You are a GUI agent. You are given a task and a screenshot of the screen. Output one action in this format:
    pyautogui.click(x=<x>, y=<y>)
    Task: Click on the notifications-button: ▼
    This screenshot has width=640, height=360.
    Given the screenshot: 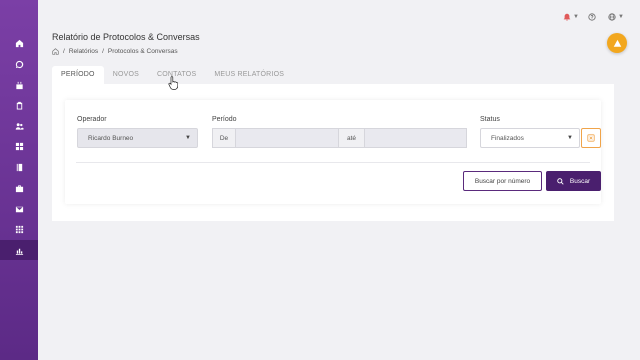 What is the action you would take?
    pyautogui.click(x=571, y=17)
    